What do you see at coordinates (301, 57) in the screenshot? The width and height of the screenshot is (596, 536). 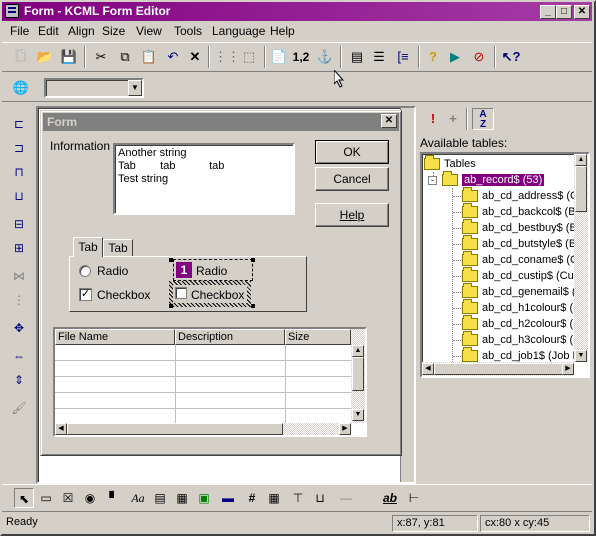 I see `tab-order-icon: 1,2` at bounding box center [301, 57].